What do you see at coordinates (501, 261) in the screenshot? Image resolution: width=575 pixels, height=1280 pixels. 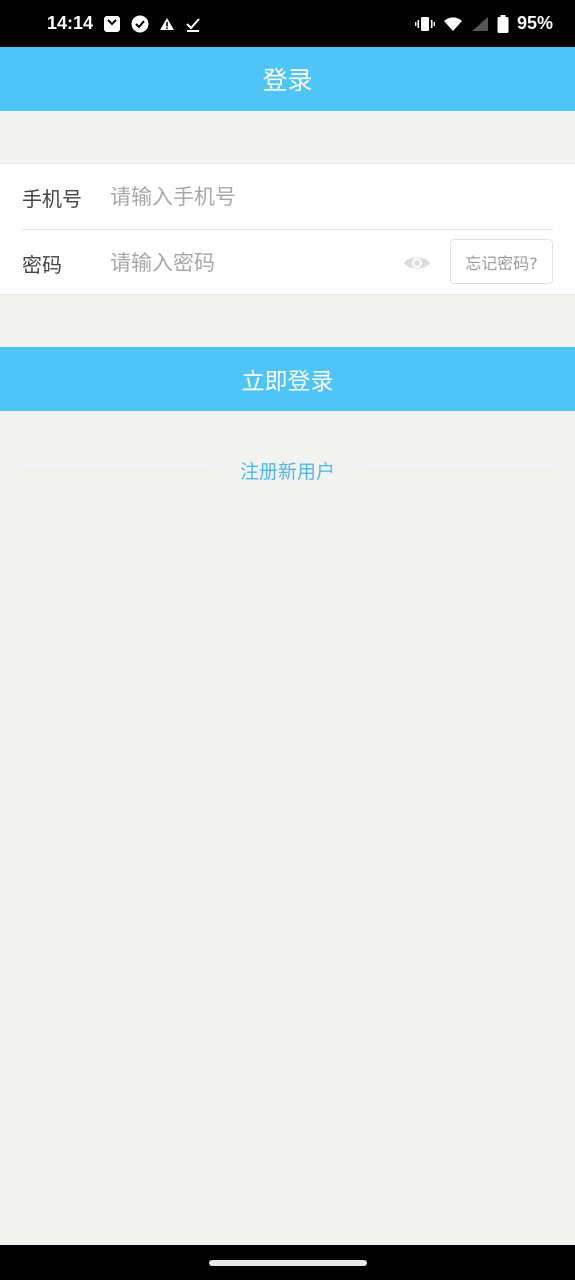 I see `forgot-password-button: 忘记密码?` at bounding box center [501, 261].